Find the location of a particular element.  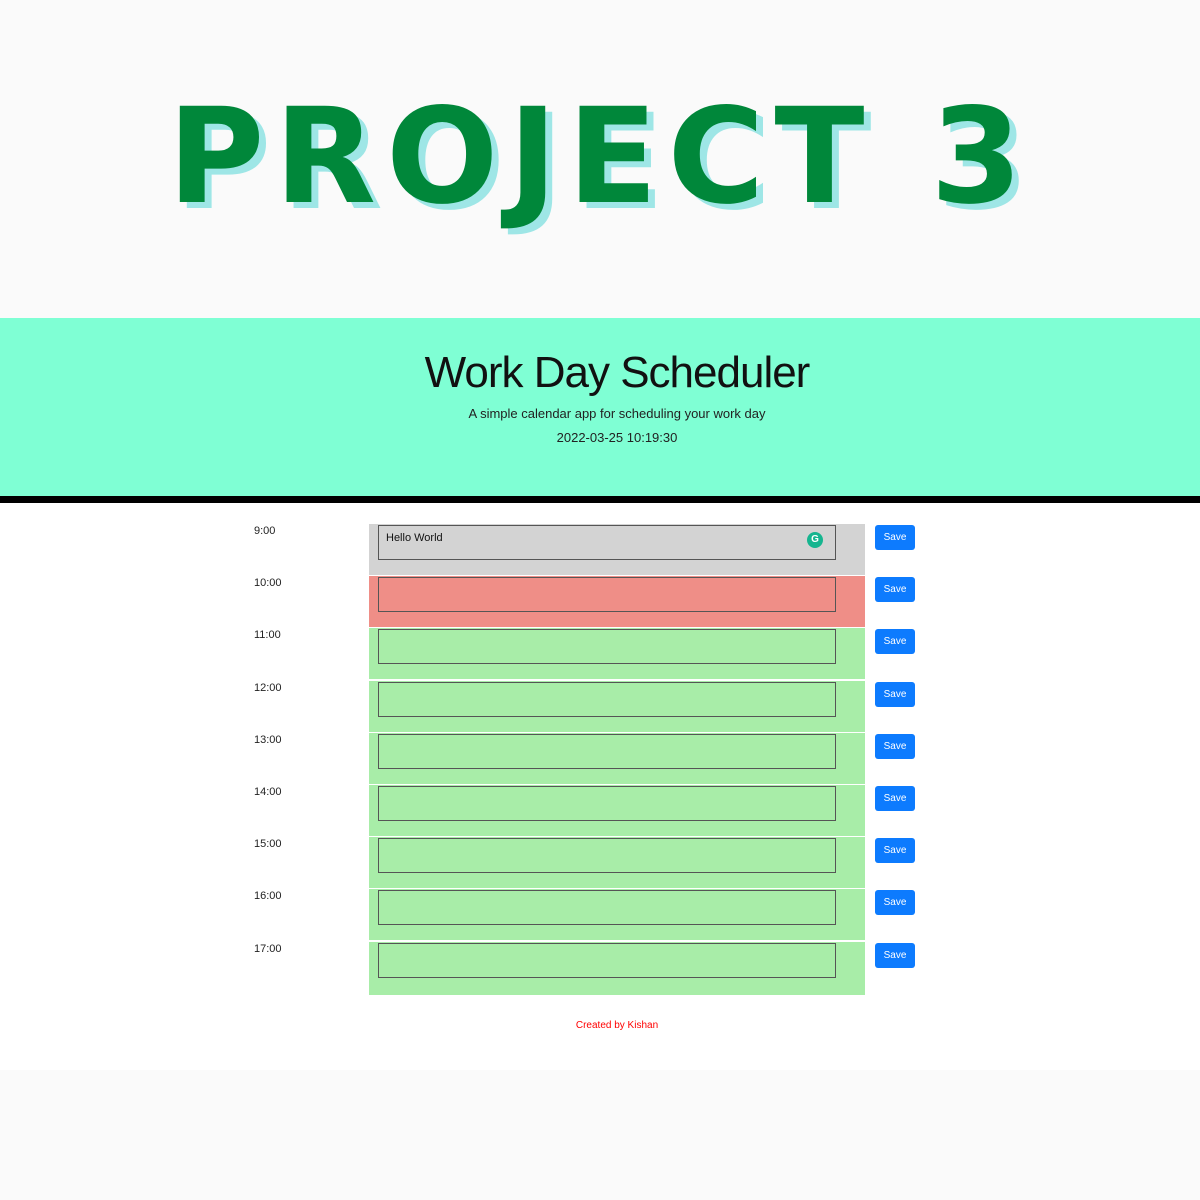

time-block-row: 16:00 Save is located at coordinates (600, 915).